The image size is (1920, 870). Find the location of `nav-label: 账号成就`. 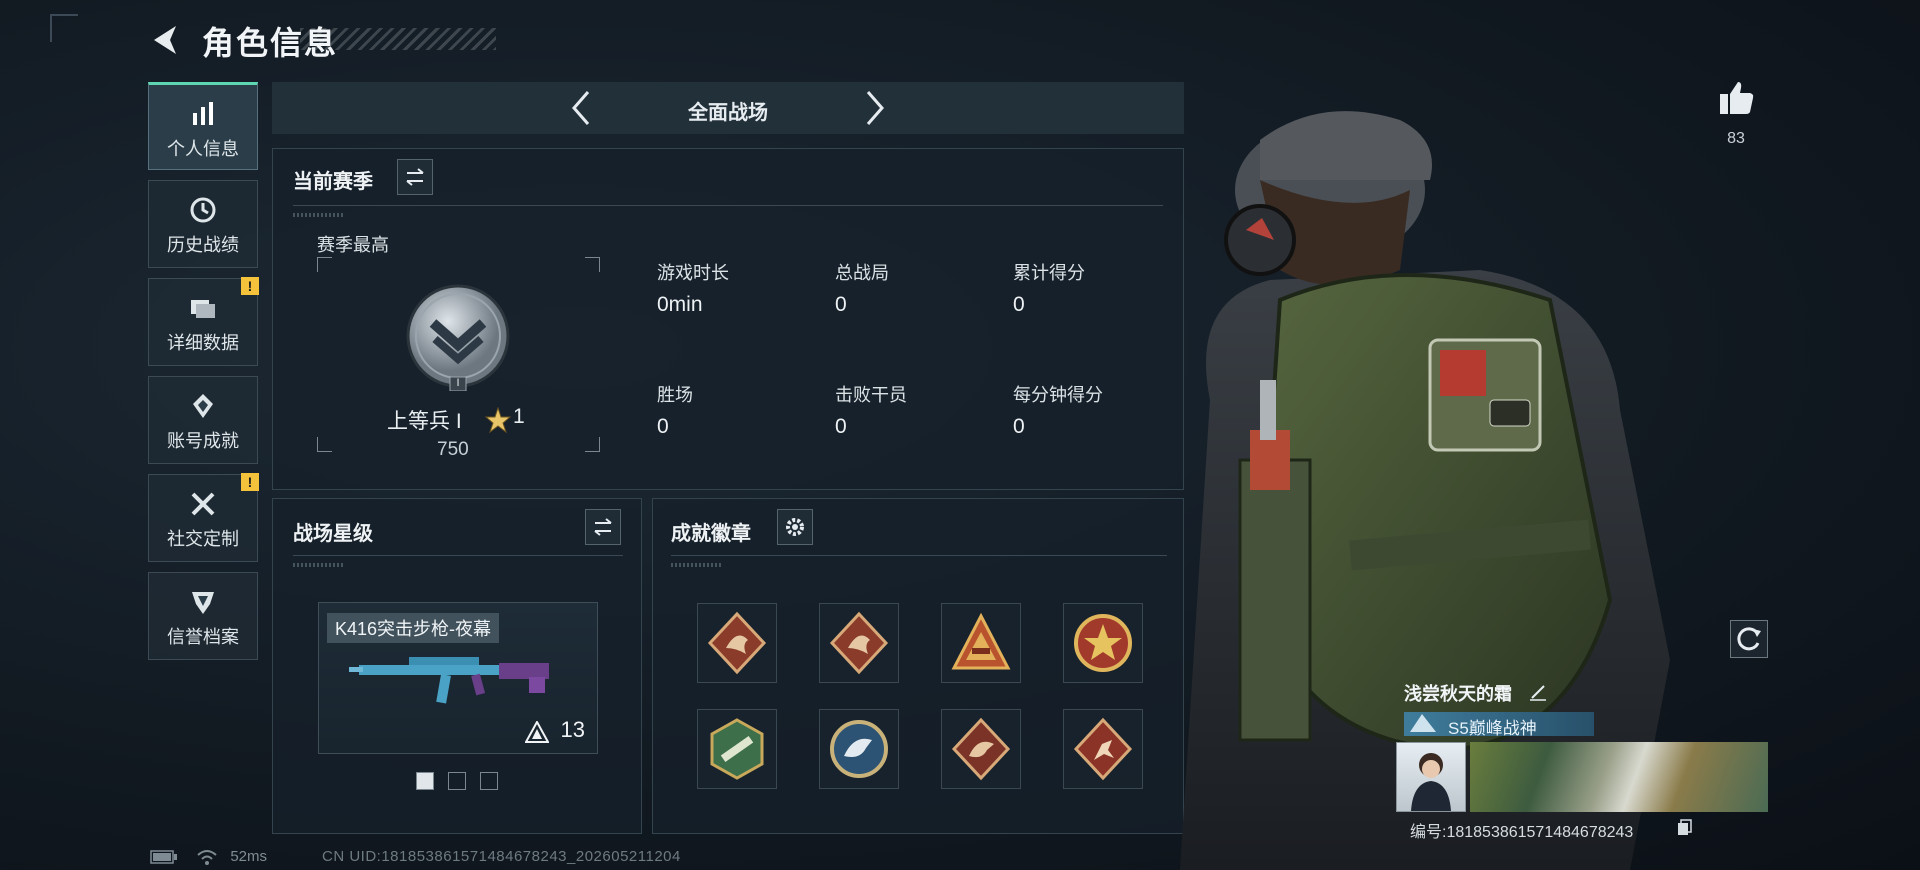

nav-label: 账号成就 is located at coordinates (203, 441).